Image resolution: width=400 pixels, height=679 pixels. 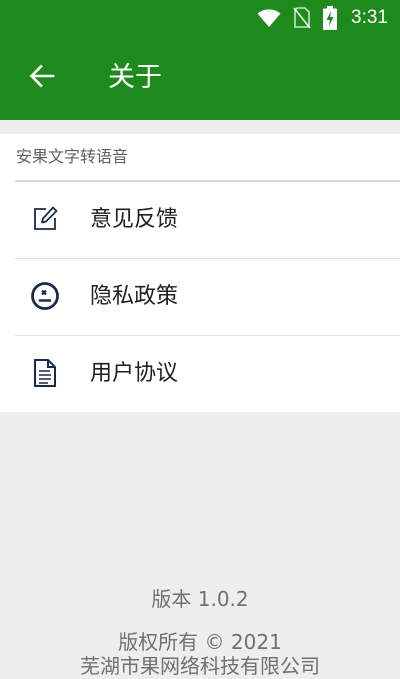 What do you see at coordinates (200, 220) in the screenshot?
I see `feedback-item: 意见反馈` at bounding box center [200, 220].